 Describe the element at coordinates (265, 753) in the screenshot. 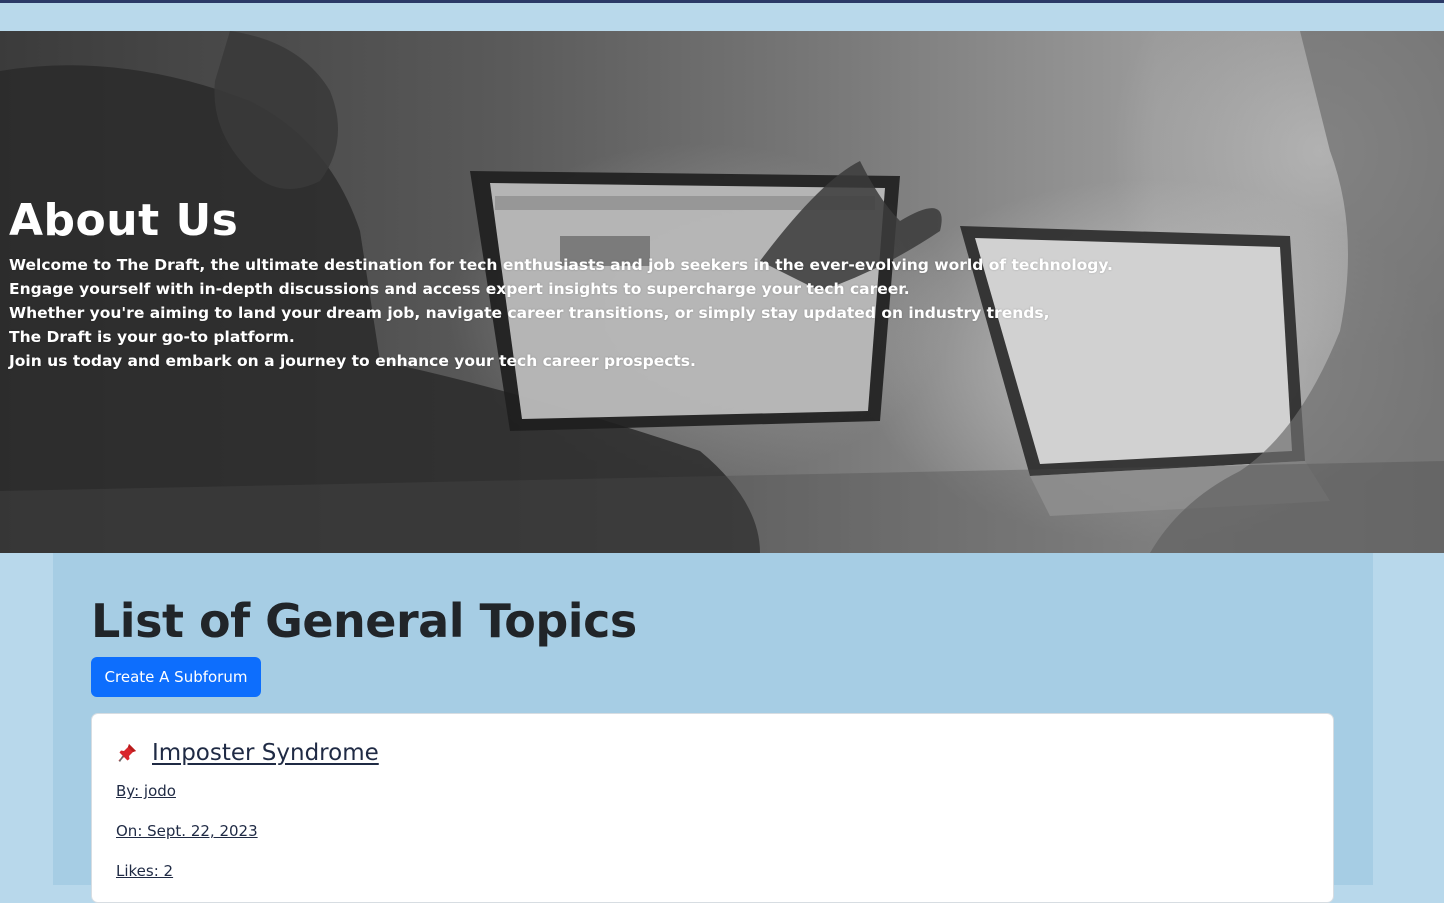

I see `topic-title-link: Imposter Syndrome` at that location.